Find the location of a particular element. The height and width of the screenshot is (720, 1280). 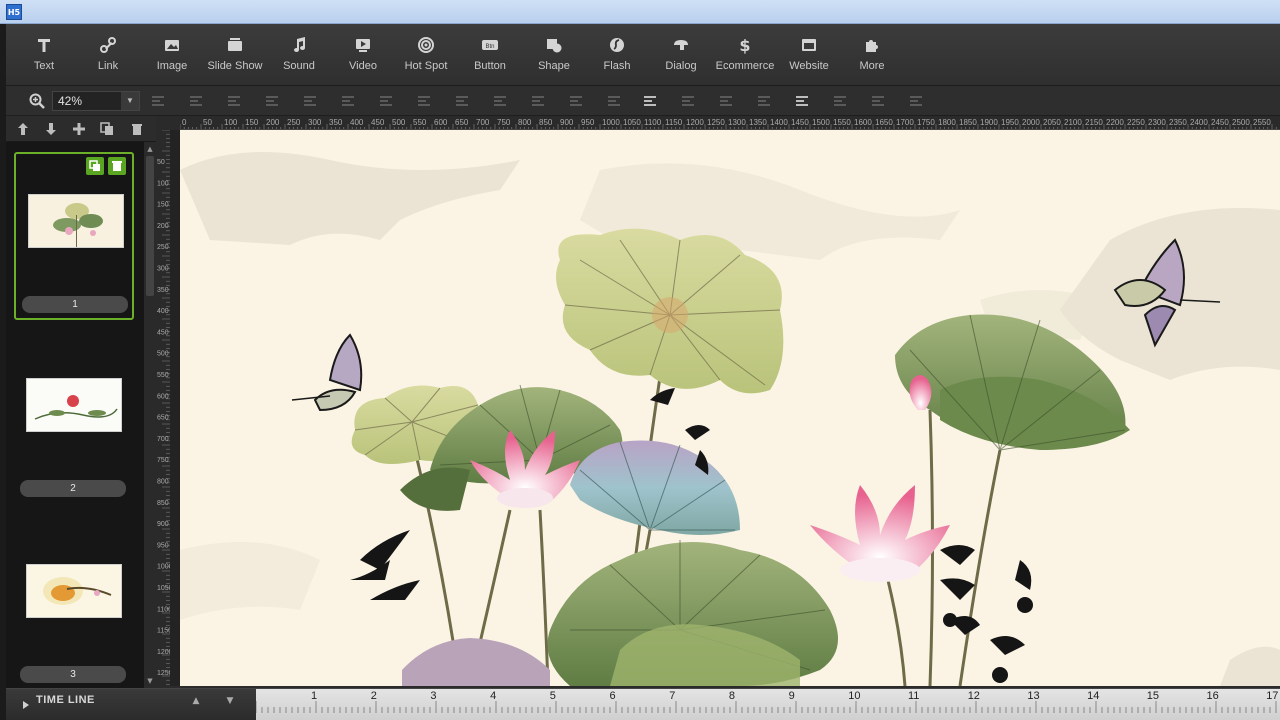

title-bar: H5 is located at coordinates (640, 12).